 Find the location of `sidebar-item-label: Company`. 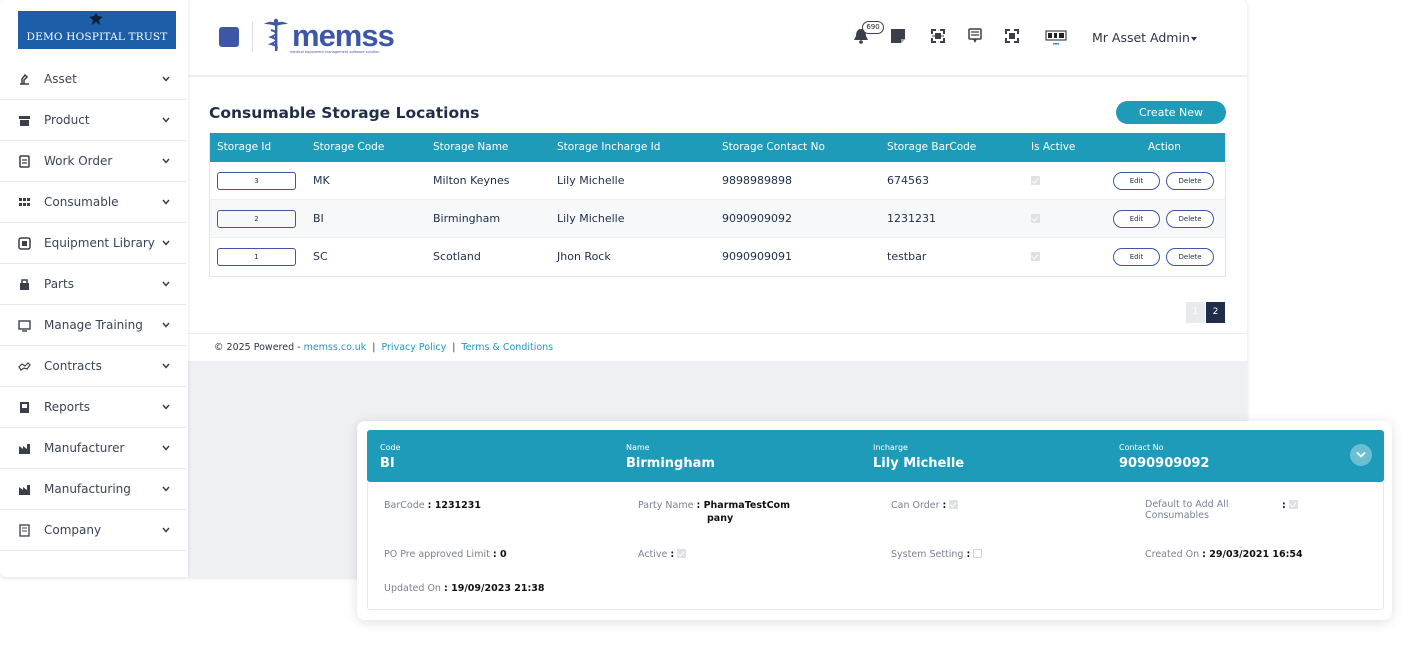

sidebar-item-label: Company is located at coordinates (73, 530).